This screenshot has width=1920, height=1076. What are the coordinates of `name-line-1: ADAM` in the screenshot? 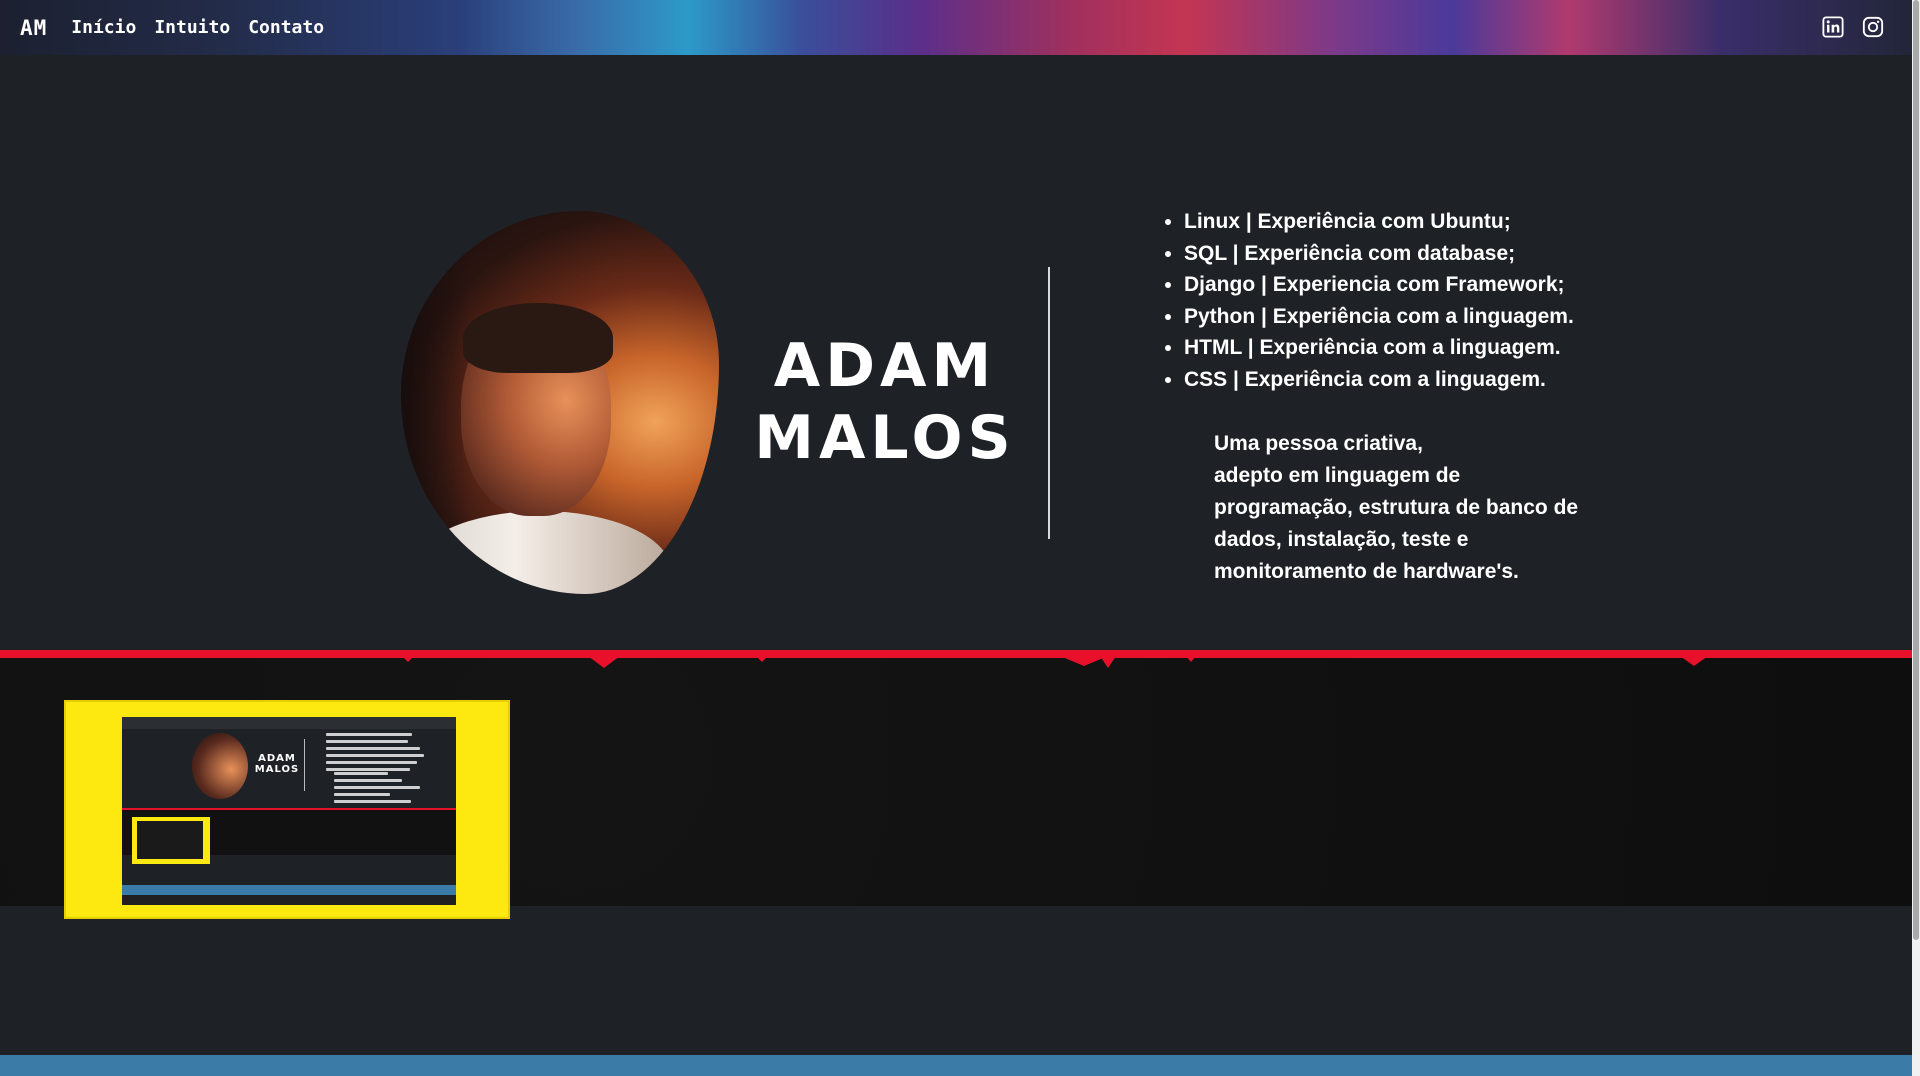 It's located at (885, 366).